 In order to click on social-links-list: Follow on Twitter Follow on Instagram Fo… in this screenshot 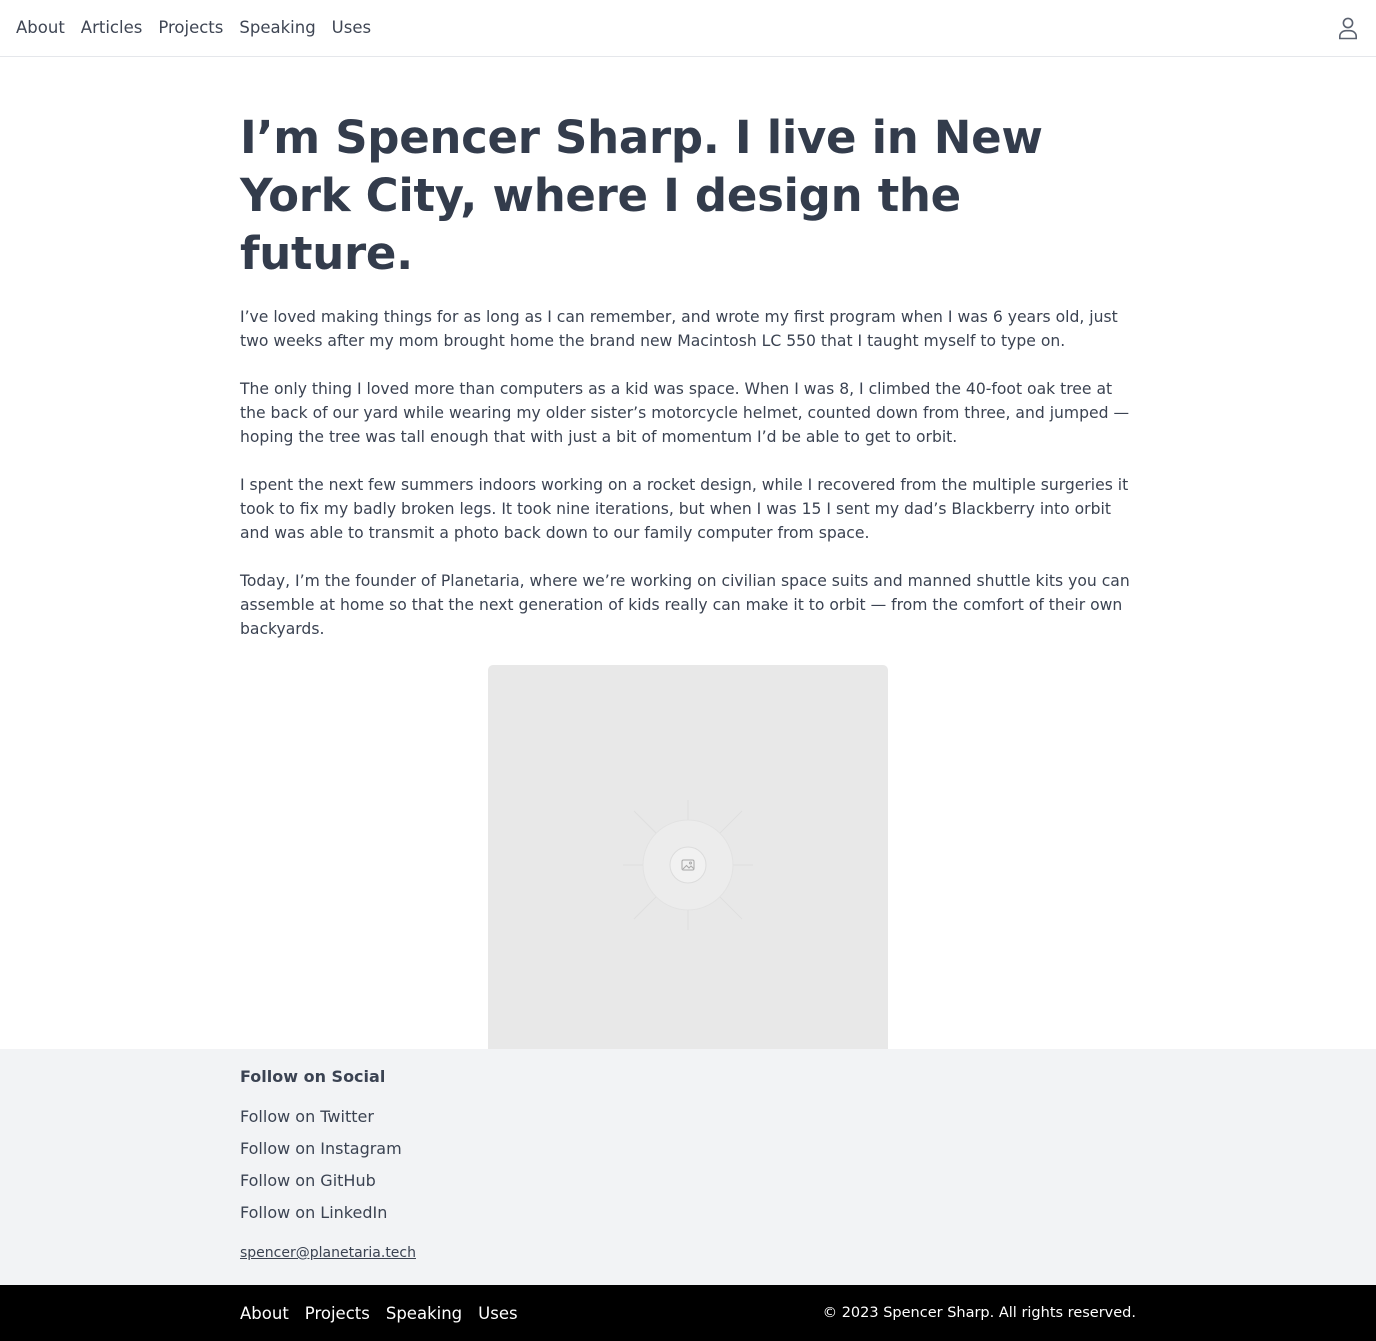, I will do `click(808, 1165)`.